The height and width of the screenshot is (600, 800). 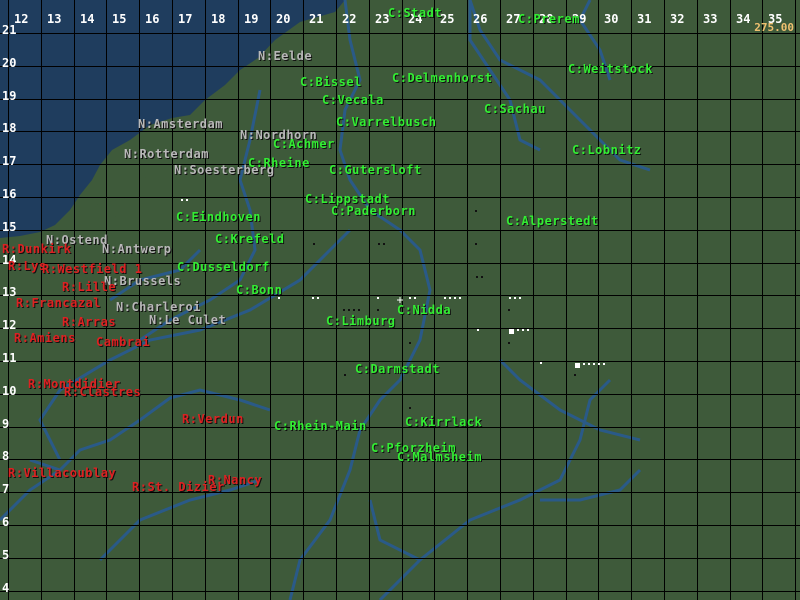 What do you see at coordinates (552, 221) in the screenshot?
I see `airfield-label-alperstedt: C:Alperstedt` at bounding box center [552, 221].